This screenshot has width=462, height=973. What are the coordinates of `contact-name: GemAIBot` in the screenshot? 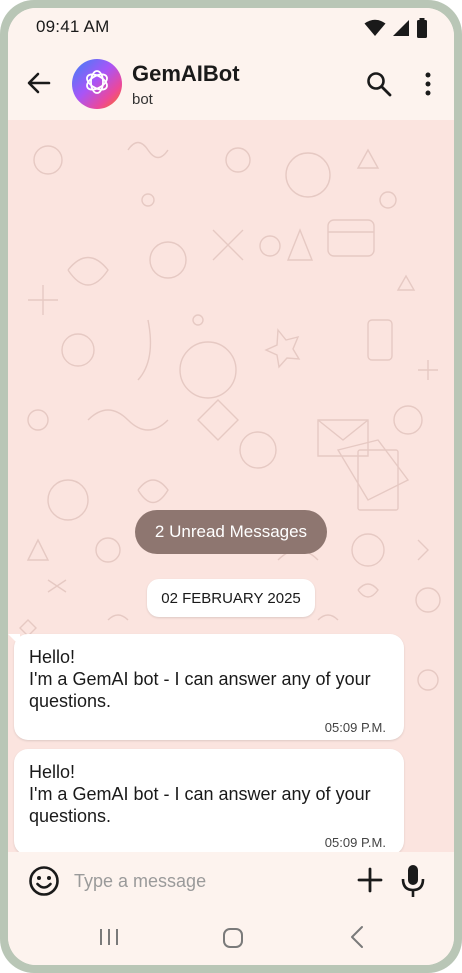 It's located at (186, 74).